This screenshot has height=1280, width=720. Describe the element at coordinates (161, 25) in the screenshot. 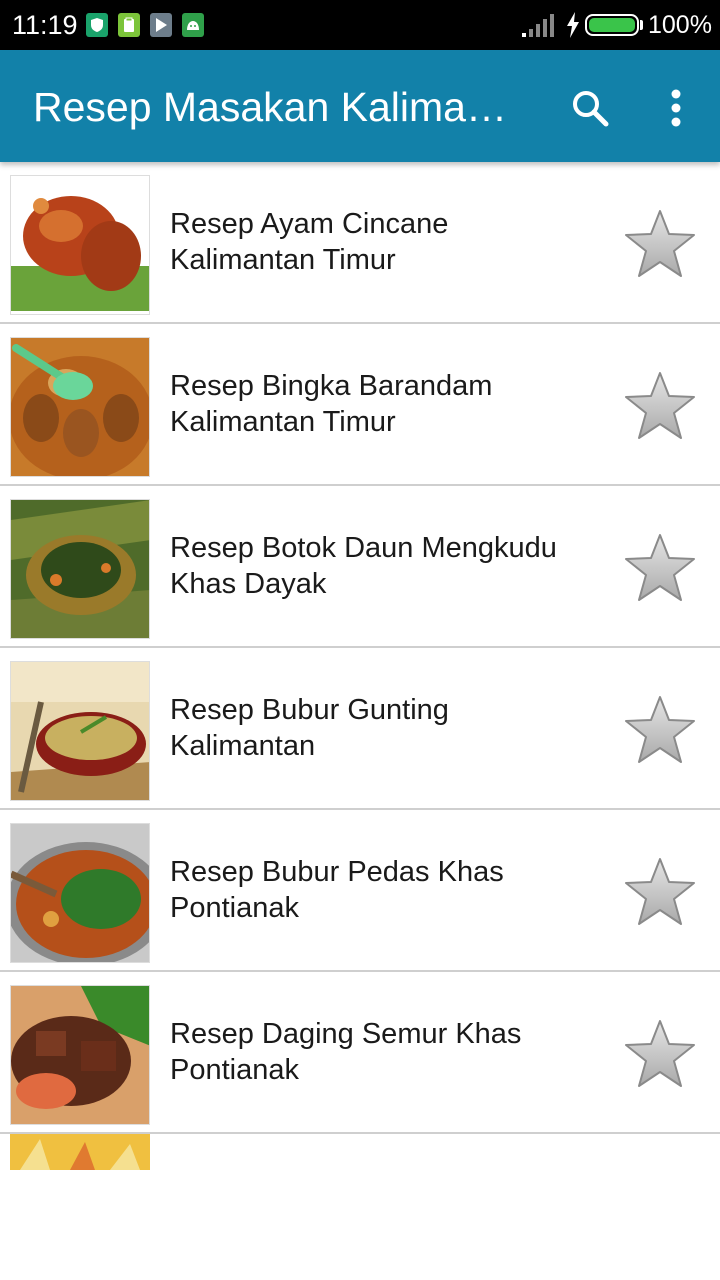

I see `play-store-icon` at that location.